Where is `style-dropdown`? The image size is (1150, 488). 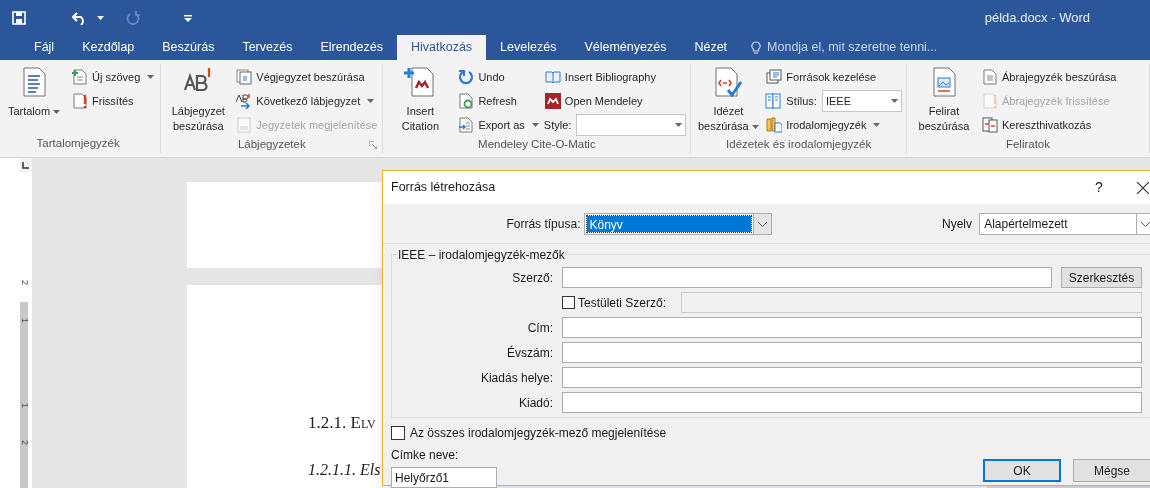 style-dropdown is located at coordinates (631, 125).